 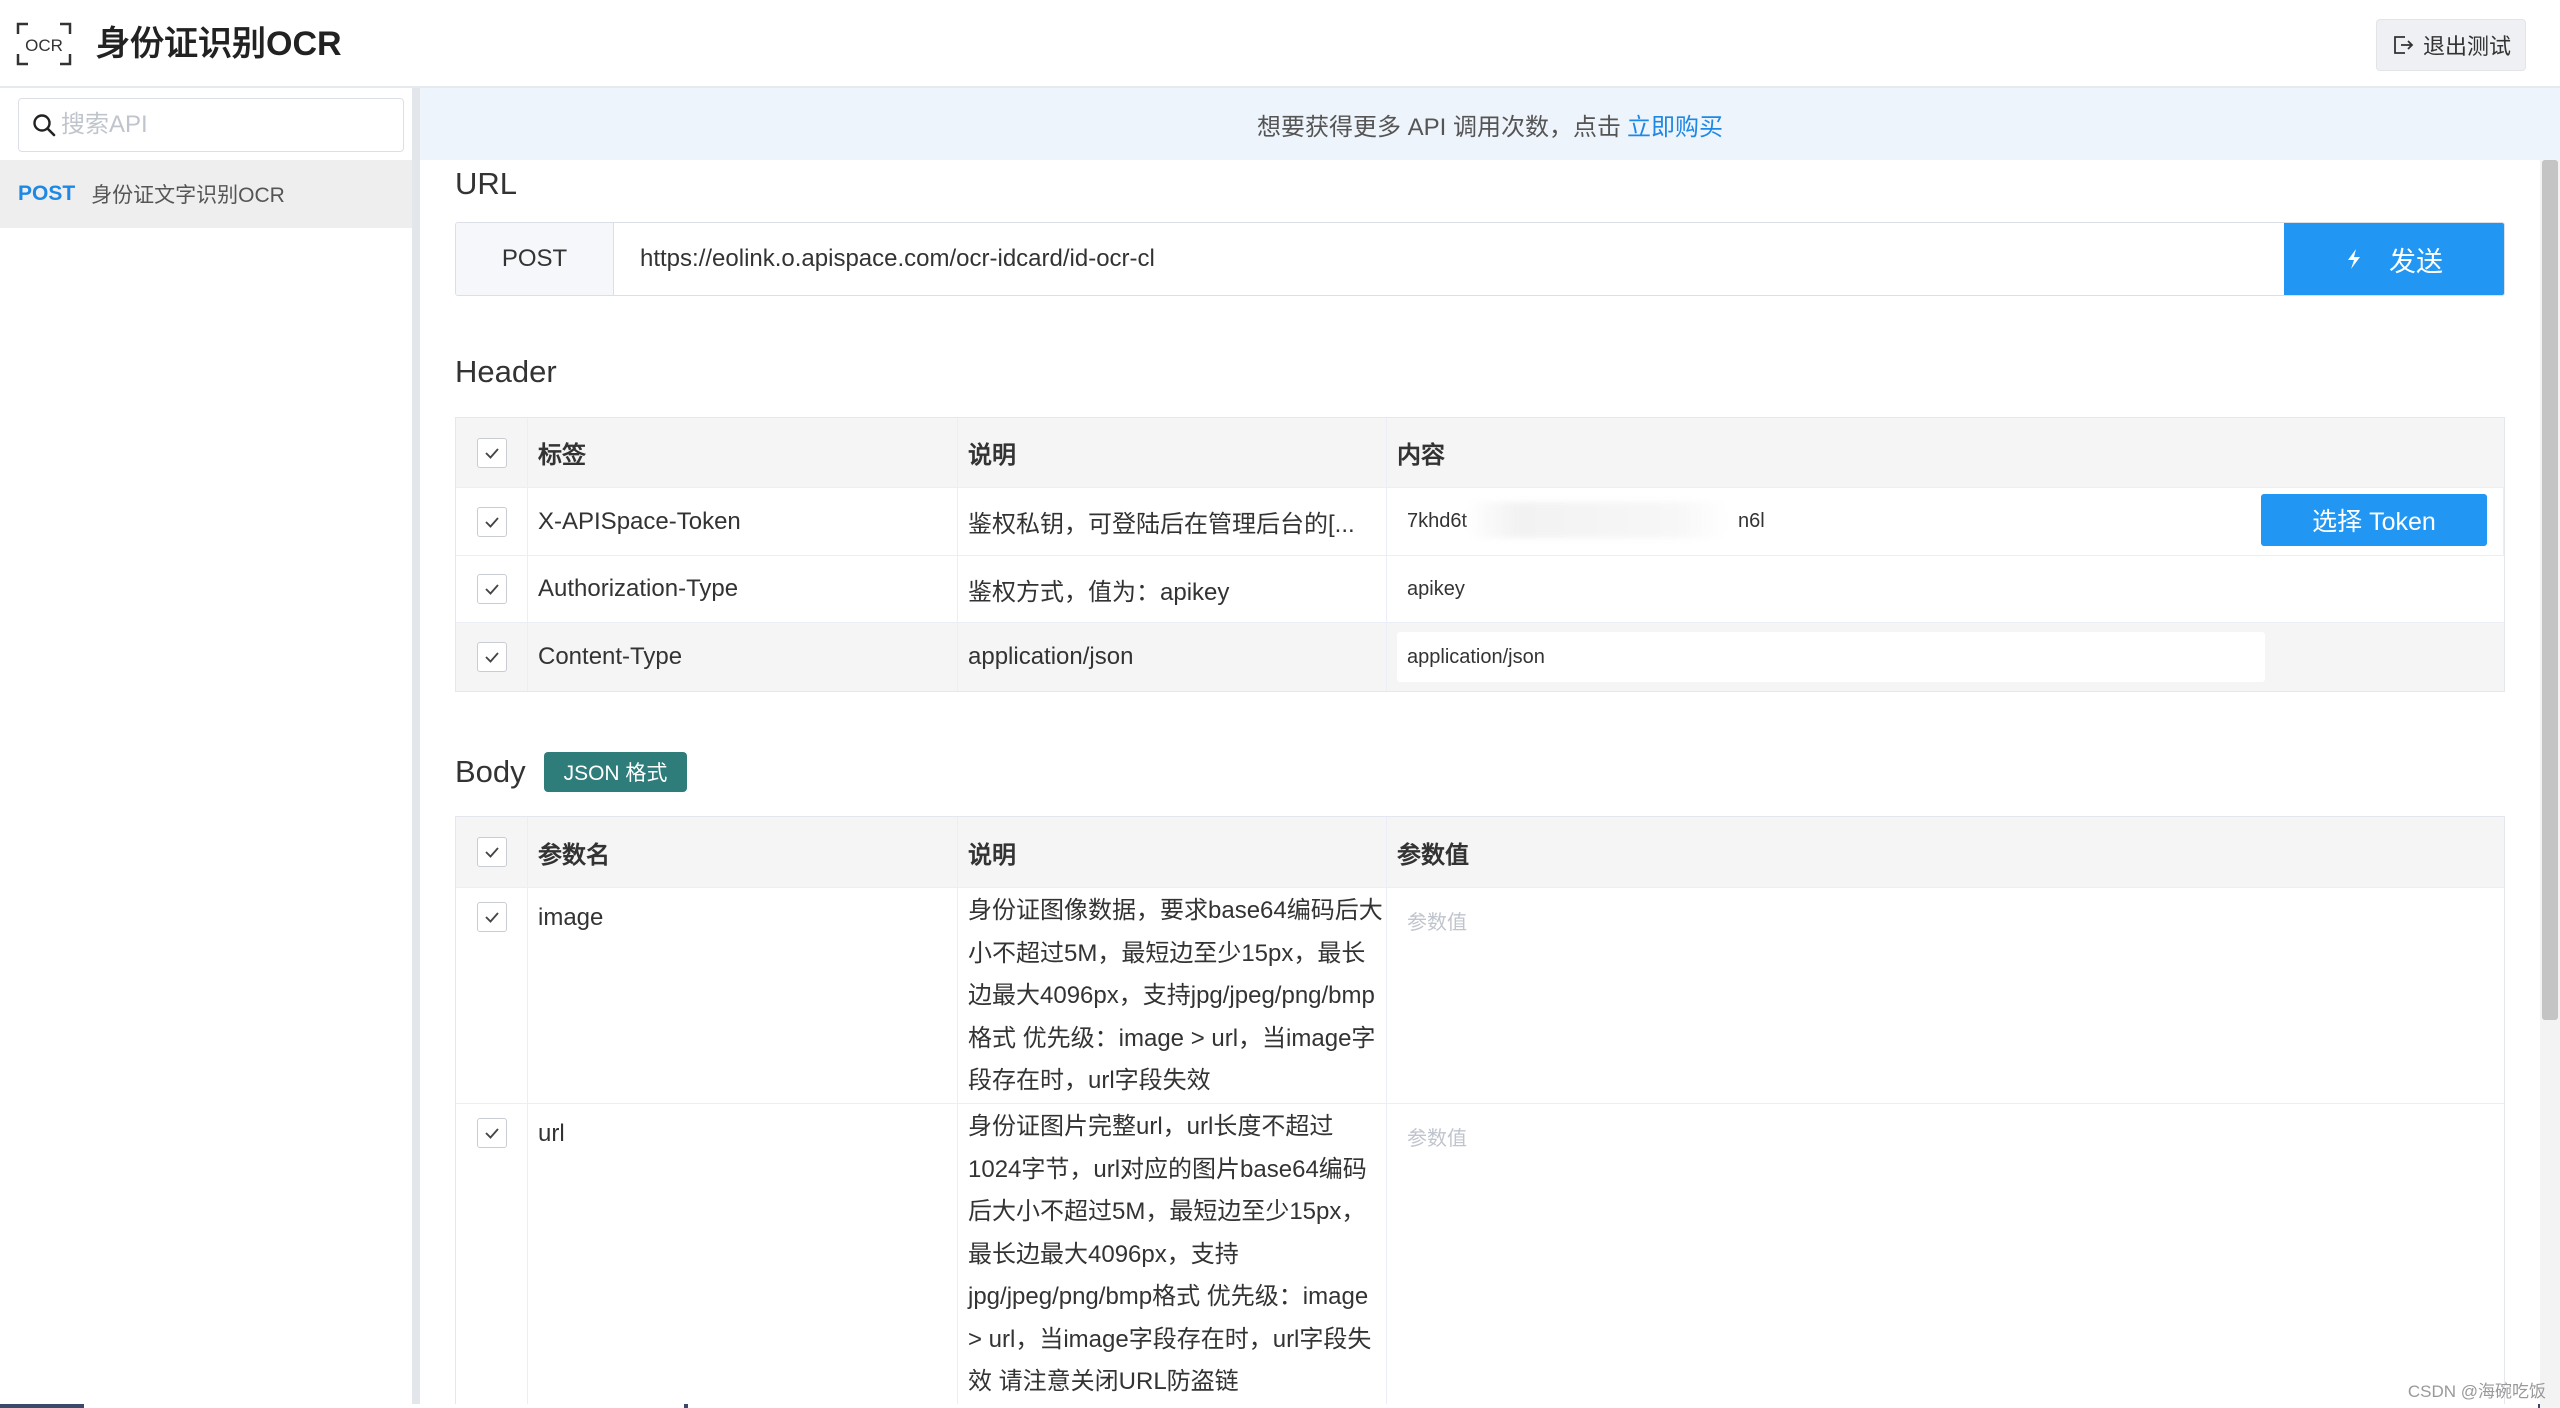 I want to click on column-header-value: 内容, so click(x=1421, y=455).